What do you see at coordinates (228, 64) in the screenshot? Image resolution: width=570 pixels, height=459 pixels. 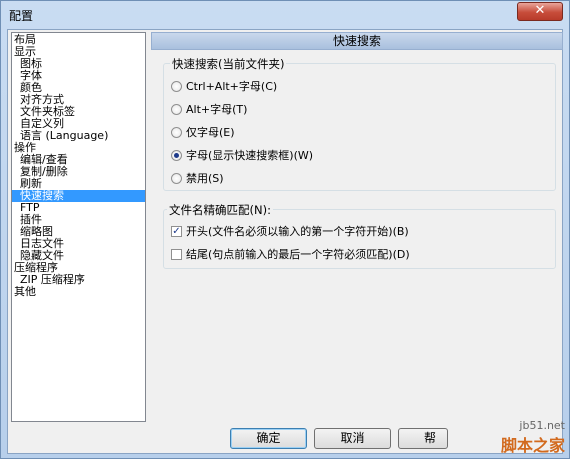 I see `quick-search-group-title: 快速搜索(当前文件夹)` at bounding box center [228, 64].